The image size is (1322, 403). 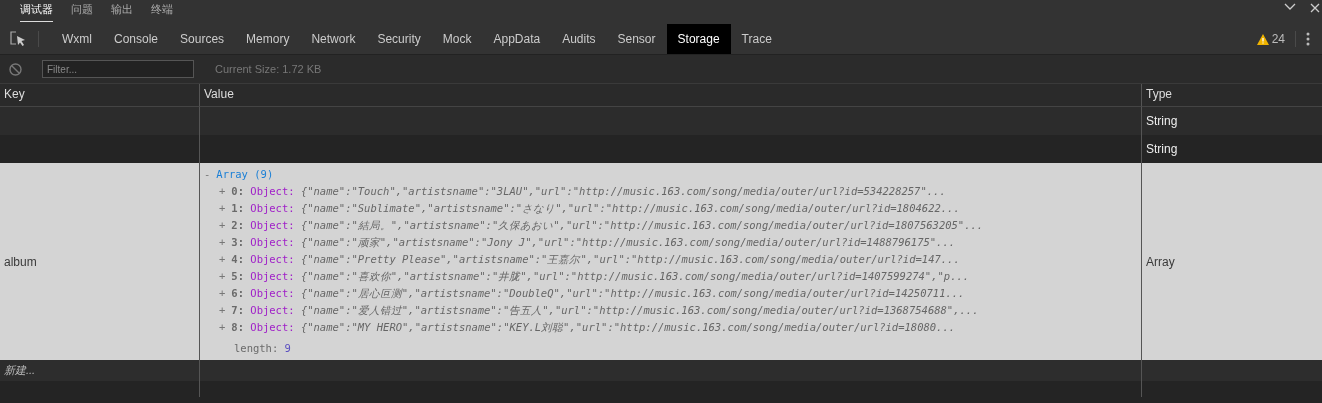 What do you see at coordinates (268, 39) in the screenshot?
I see `devtools-tab: Memory` at bounding box center [268, 39].